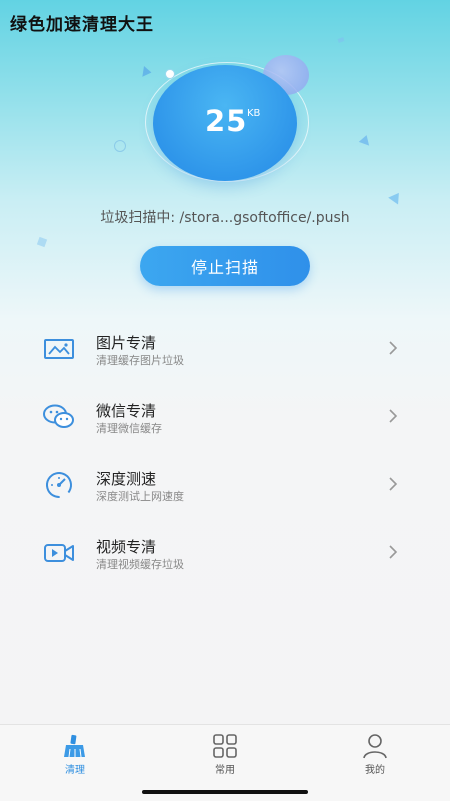 The width and height of the screenshot is (450, 801). What do you see at coordinates (59, 553) in the screenshot?
I see `video-icon` at bounding box center [59, 553].